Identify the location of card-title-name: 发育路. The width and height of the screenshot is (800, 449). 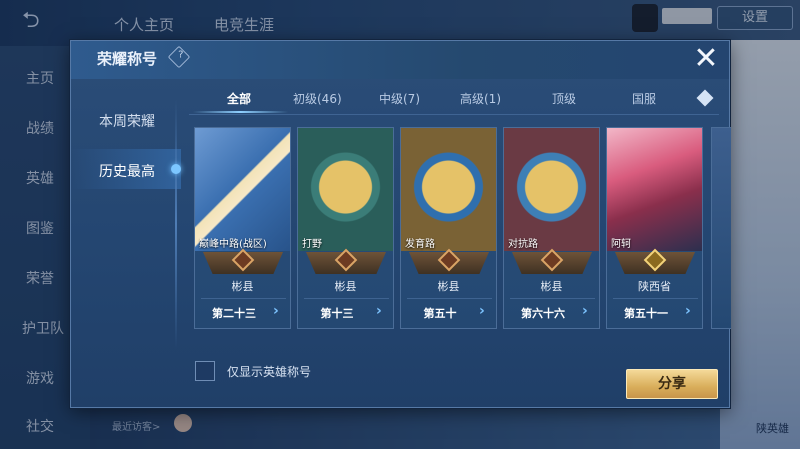
(420, 244).